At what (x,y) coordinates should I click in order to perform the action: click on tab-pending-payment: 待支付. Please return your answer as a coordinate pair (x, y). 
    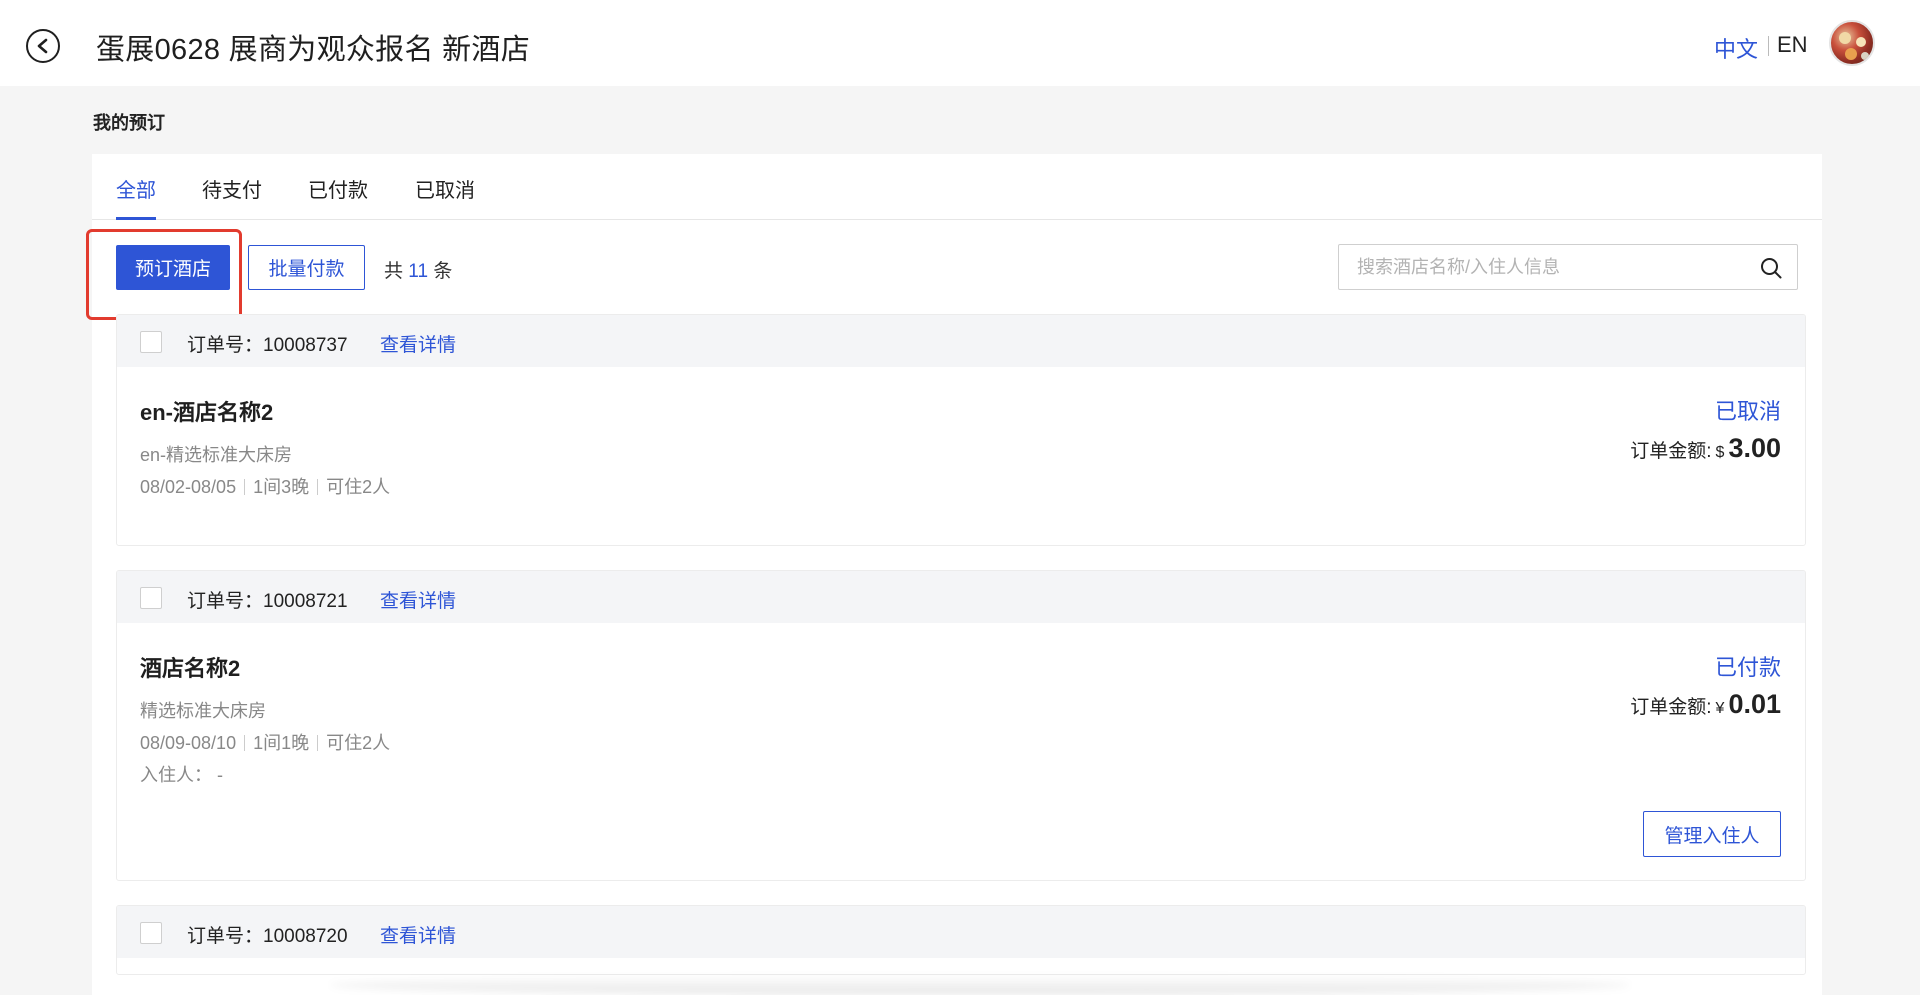
    Looking at the image, I should click on (232, 188).